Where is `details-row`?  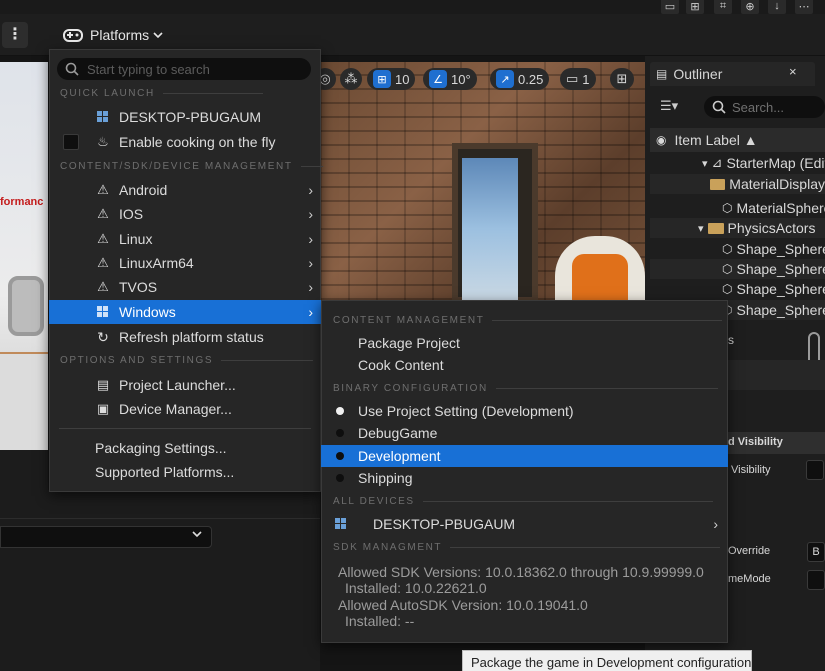 details-row is located at coordinates (776, 375).